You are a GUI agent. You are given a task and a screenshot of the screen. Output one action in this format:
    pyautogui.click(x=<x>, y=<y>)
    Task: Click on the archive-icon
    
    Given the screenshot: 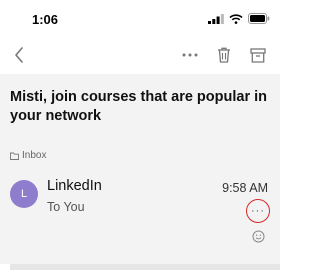 What is the action you would take?
    pyautogui.click(x=258, y=55)
    